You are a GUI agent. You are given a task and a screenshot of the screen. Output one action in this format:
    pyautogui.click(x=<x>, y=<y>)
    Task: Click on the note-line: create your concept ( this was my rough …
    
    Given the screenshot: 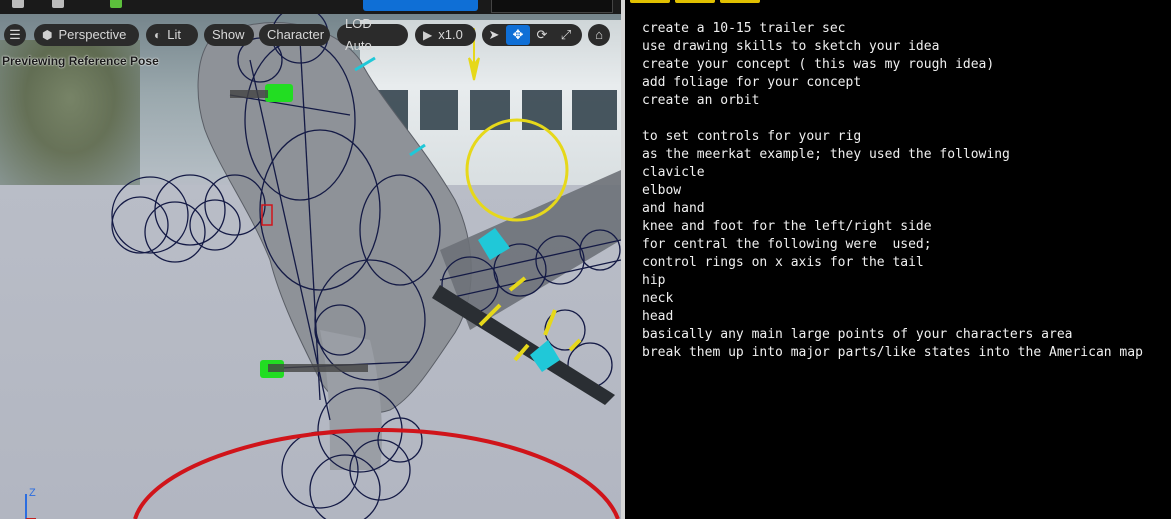 What is the action you would take?
    pyautogui.click(x=818, y=64)
    